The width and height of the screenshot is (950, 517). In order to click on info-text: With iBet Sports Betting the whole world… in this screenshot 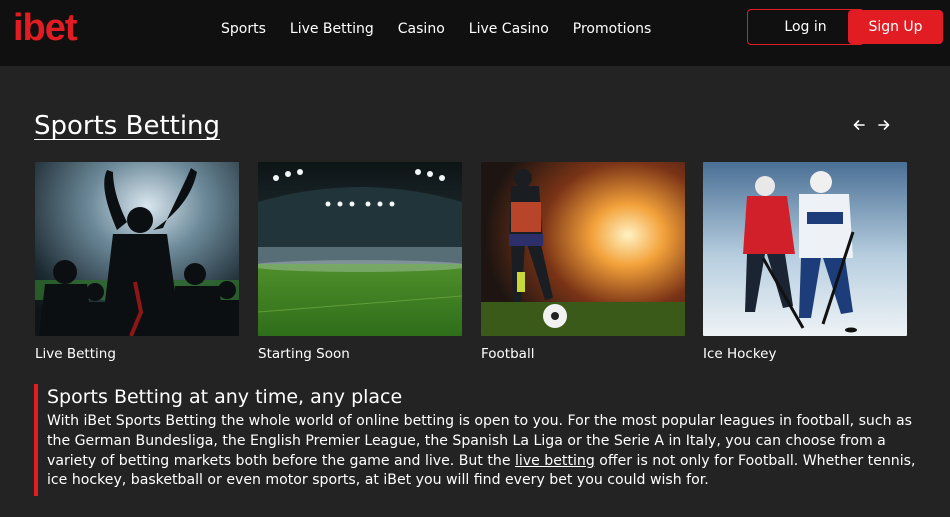, I will do `click(483, 451)`.